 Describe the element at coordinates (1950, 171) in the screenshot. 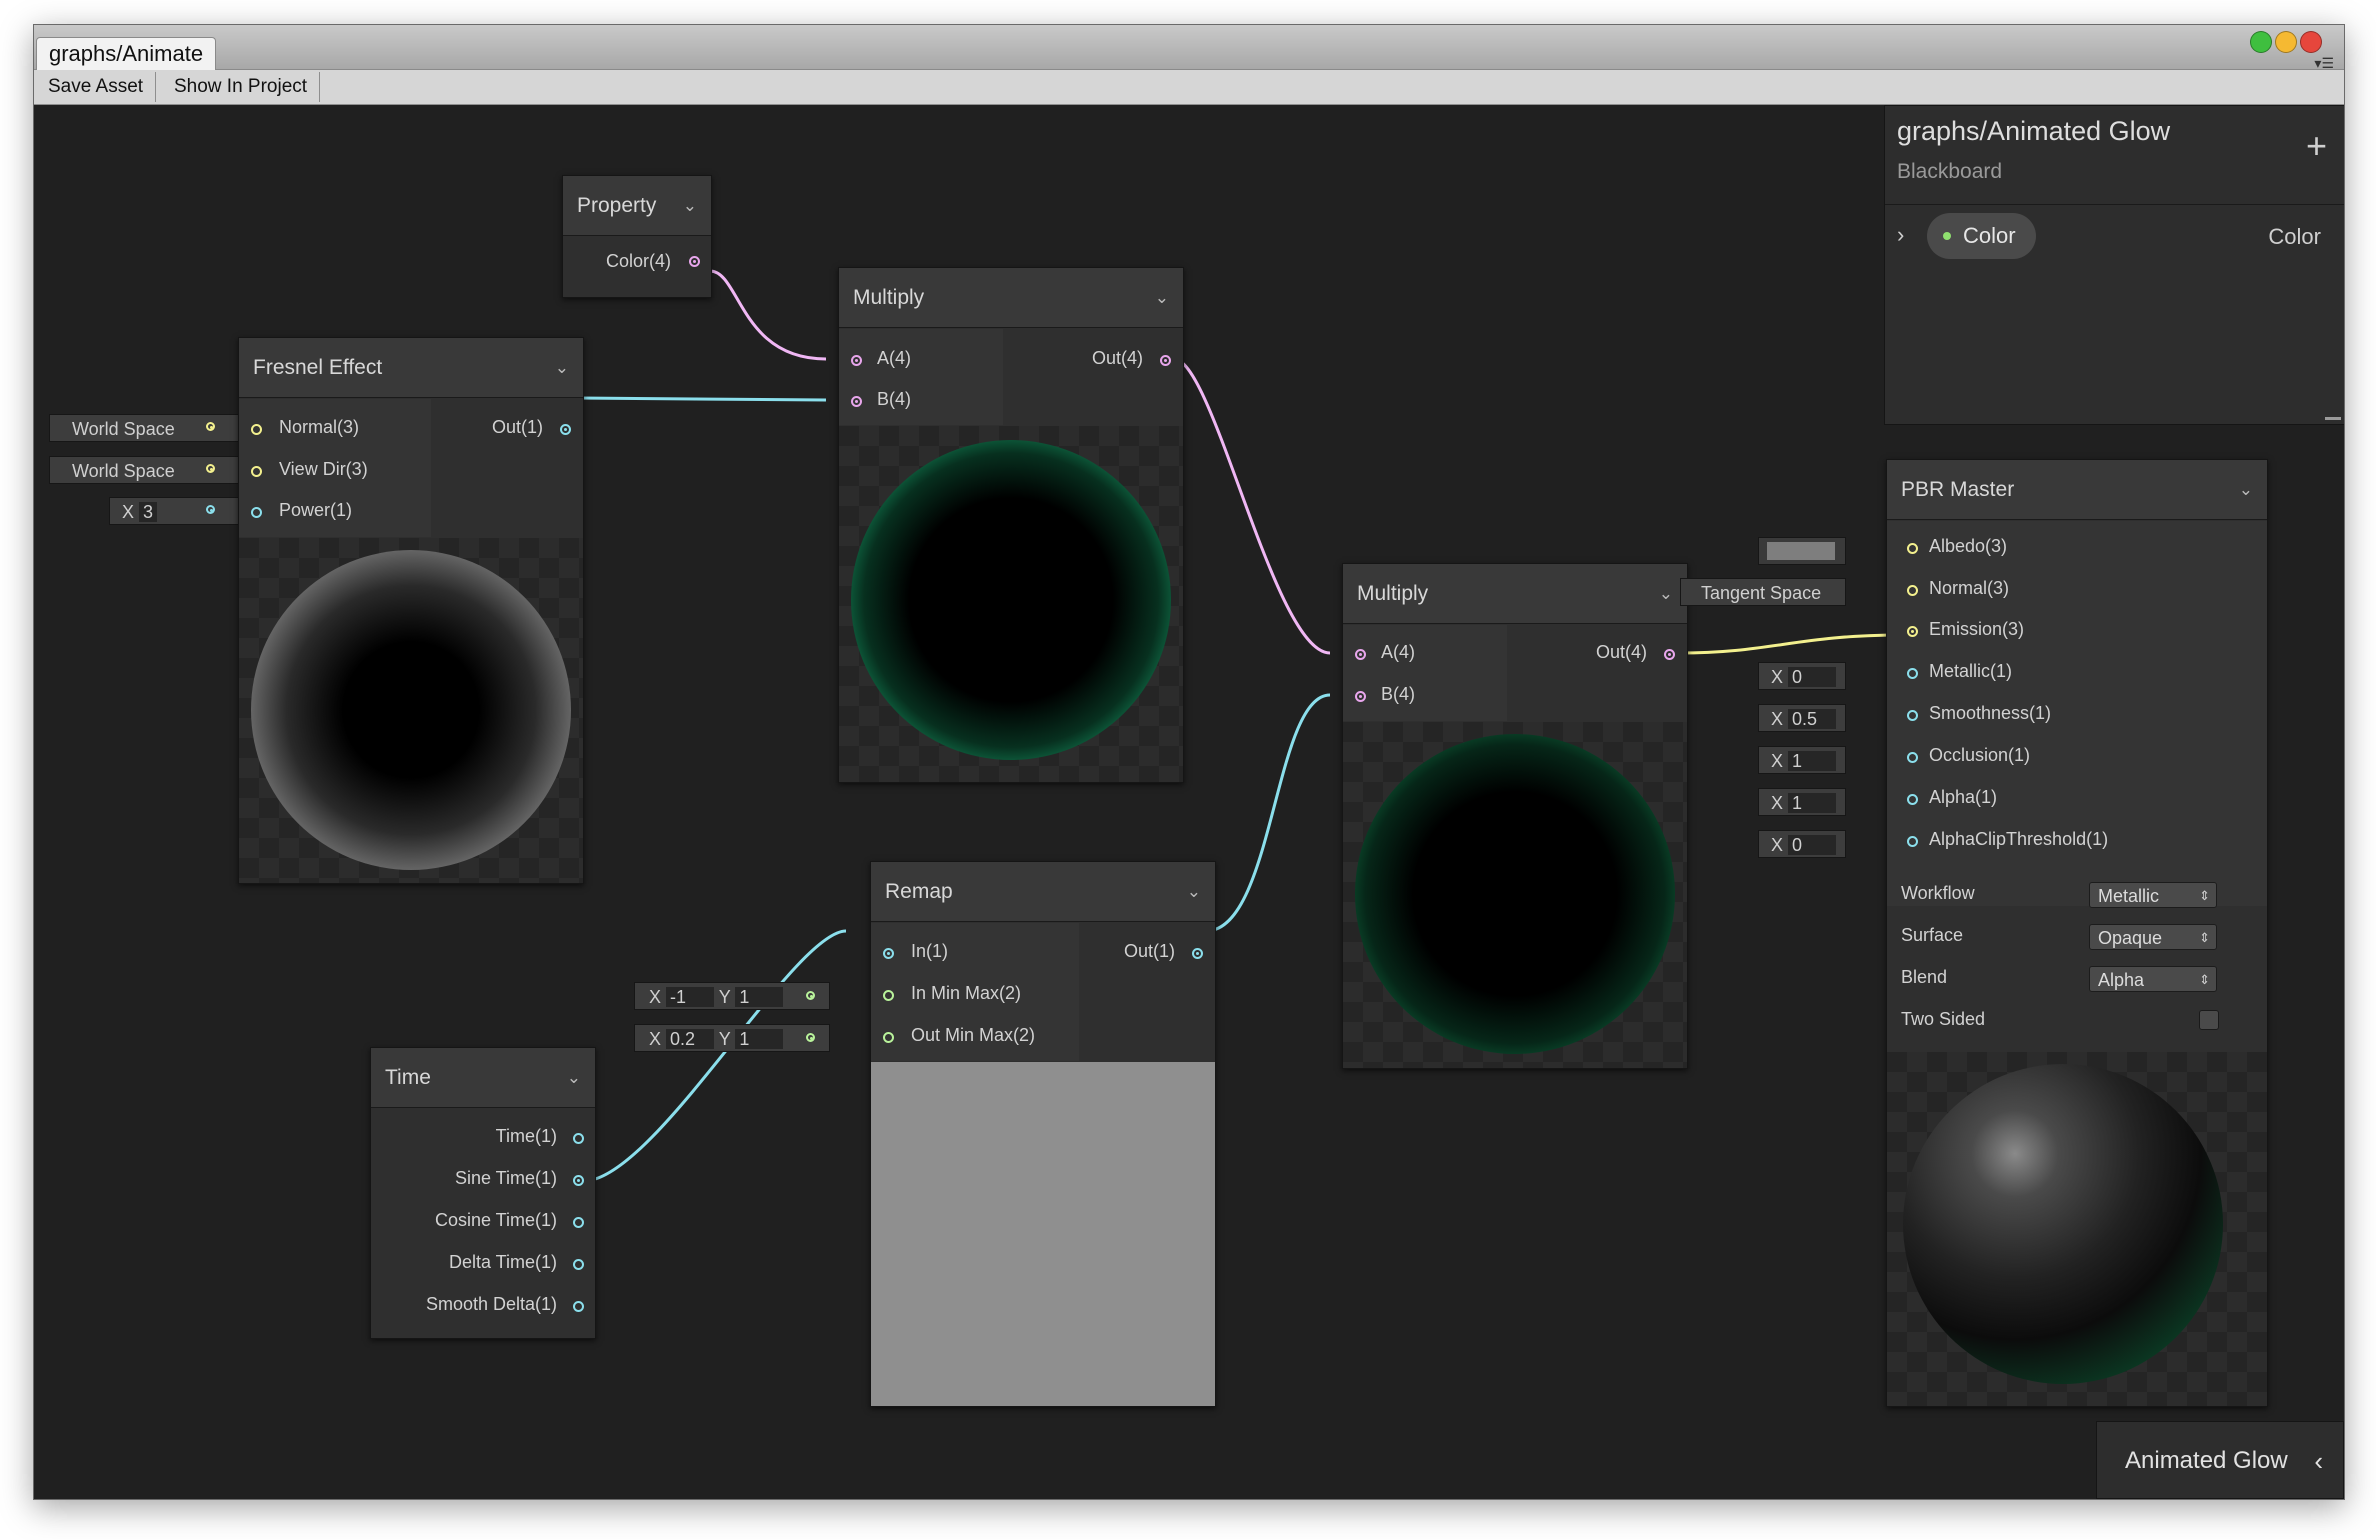

I see `blackboard-subtitle: Blackboard` at that location.